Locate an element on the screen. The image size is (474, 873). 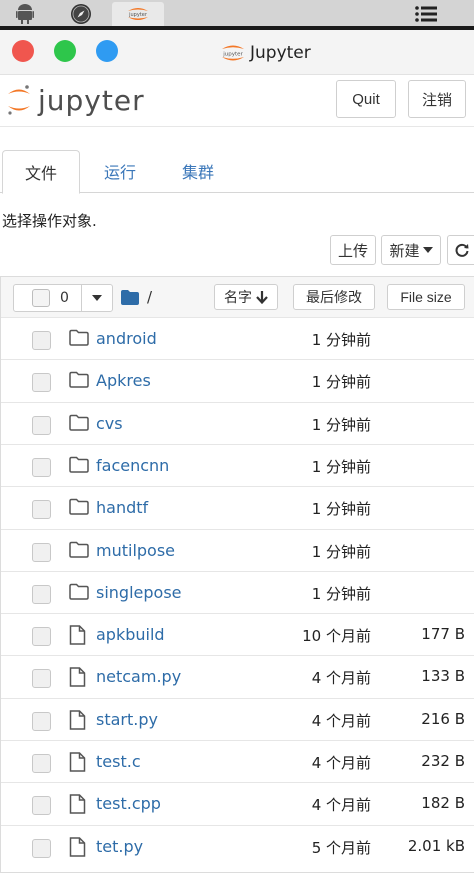
file-row: netcam.py 4 个月前 133 B is located at coordinates (237, 676).